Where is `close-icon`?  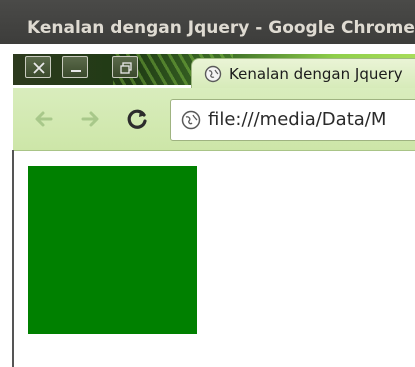 close-icon is located at coordinates (39, 68).